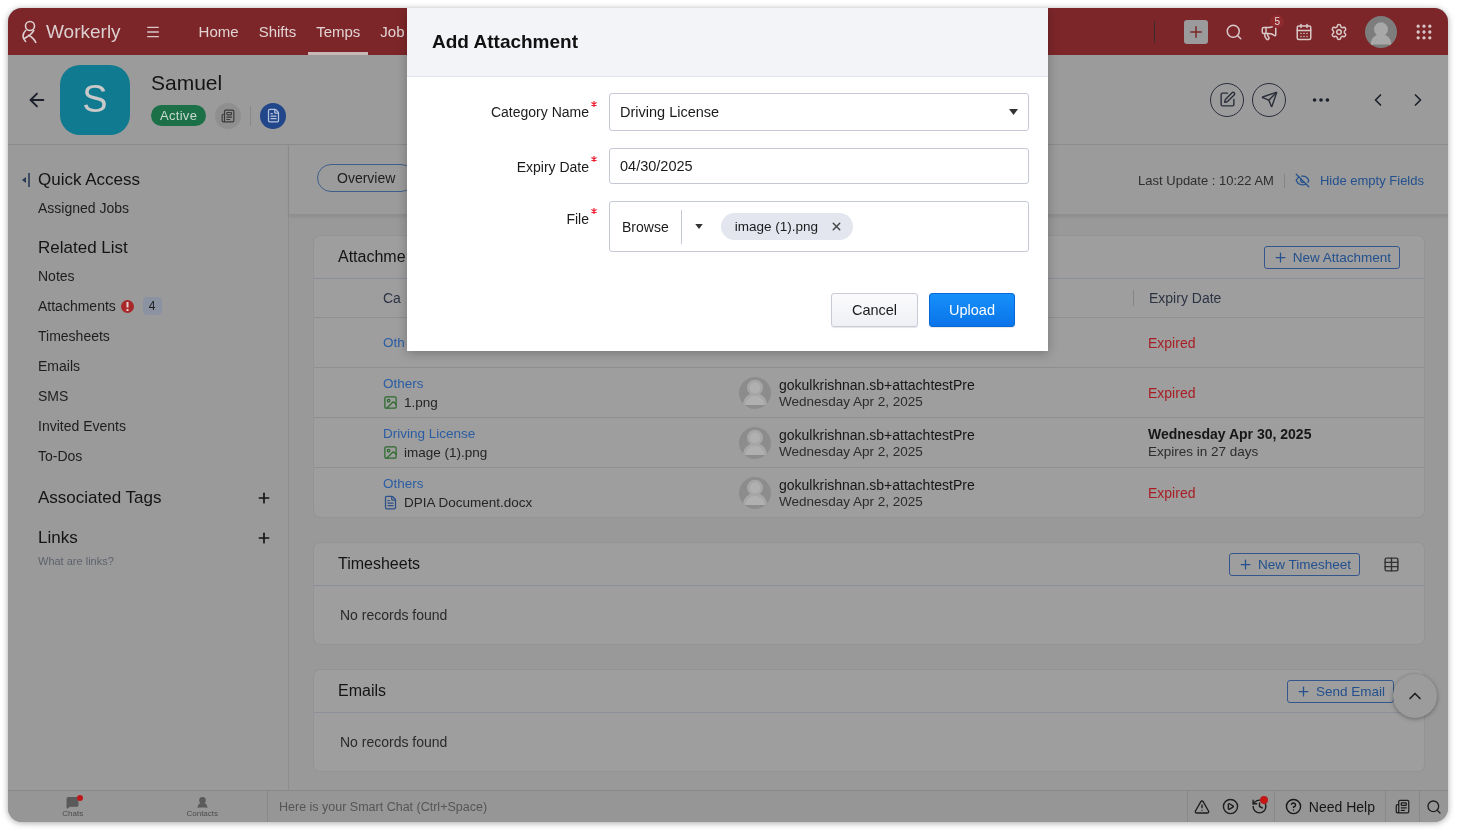 This screenshot has width=1460, height=831. What do you see at coordinates (100, 498) in the screenshot?
I see `section-title: Associated Tags` at bounding box center [100, 498].